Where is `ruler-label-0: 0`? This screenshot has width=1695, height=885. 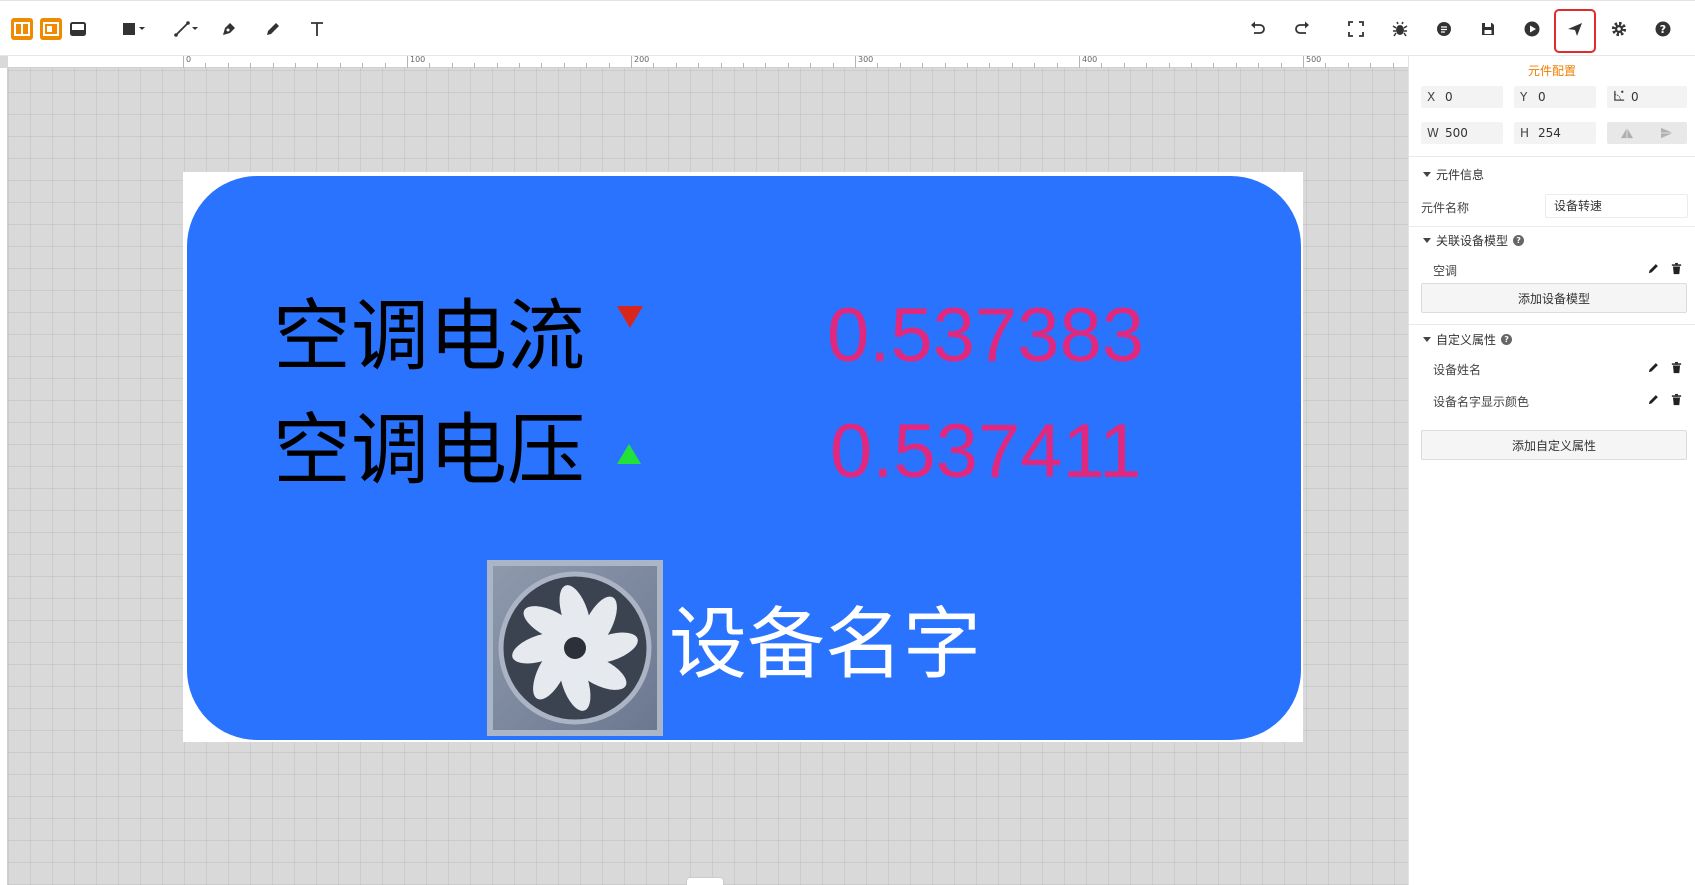
ruler-label-0: 0 is located at coordinates (189, 60).